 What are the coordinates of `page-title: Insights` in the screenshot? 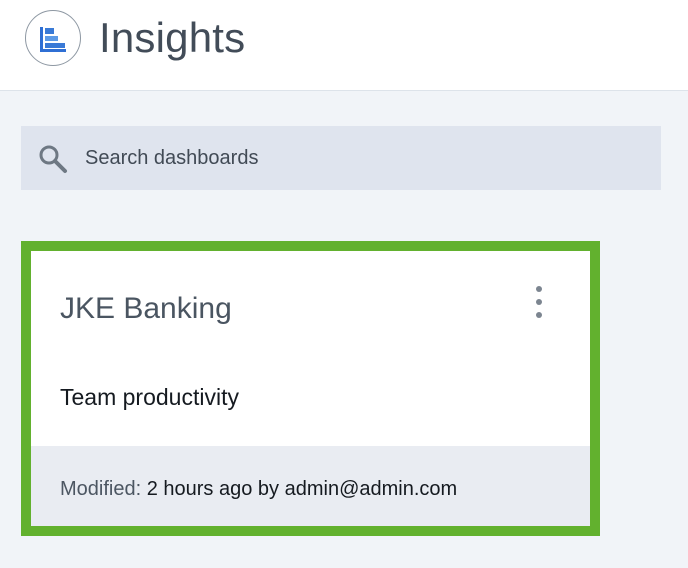 It's located at (172, 37).